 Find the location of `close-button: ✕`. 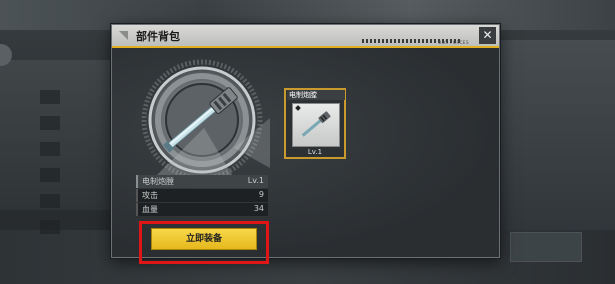

close-button: ✕ is located at coordinates (487, 35).